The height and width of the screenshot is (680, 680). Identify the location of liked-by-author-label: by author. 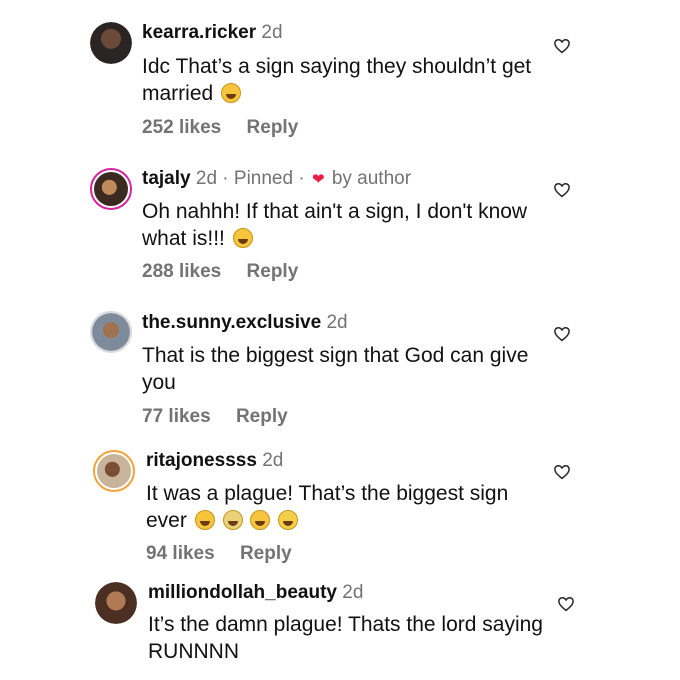
(371, 178).